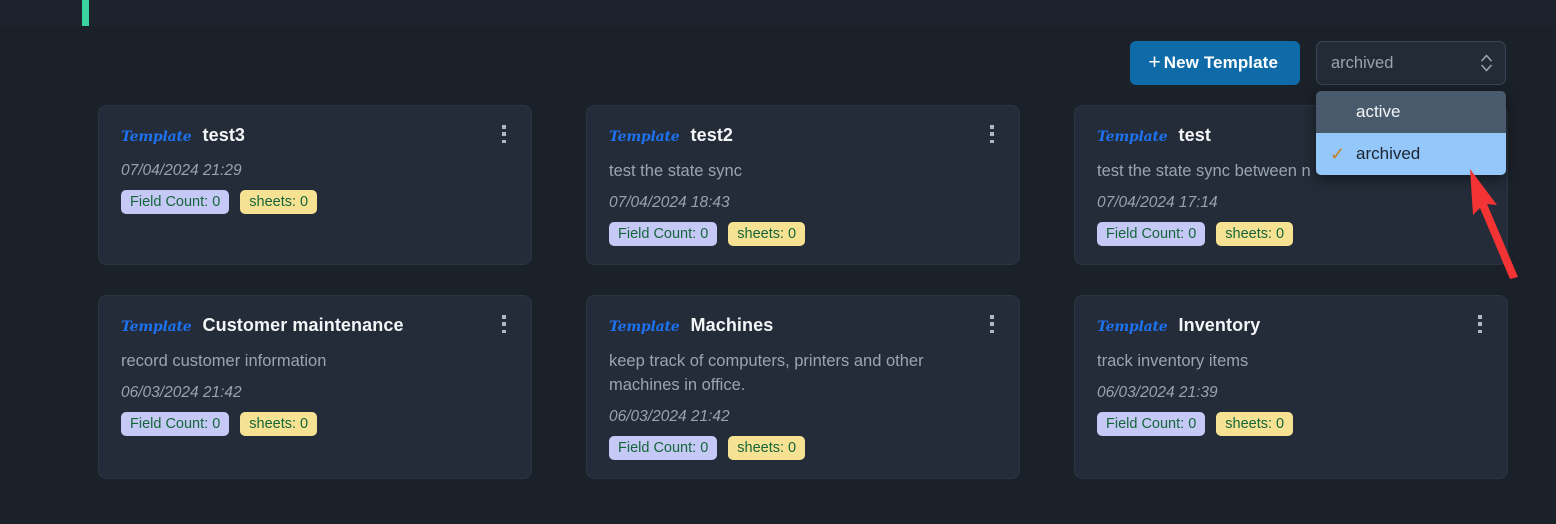 Image resolution: width=1556 pixels, height=524 pixels. I want to click on card-title: Inventory, so click(1219, 325).